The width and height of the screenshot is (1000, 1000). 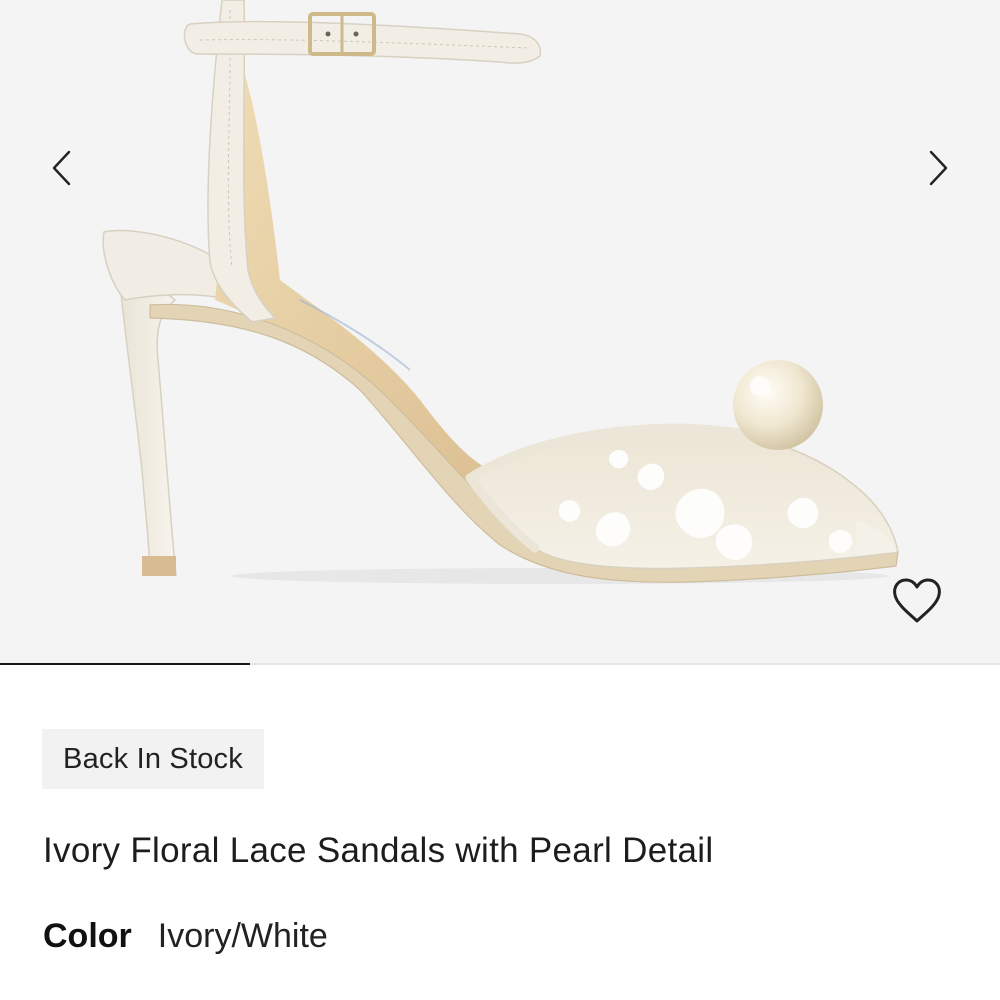 I want to click on image-slide-progress-fill, so click(x=125, y=664).